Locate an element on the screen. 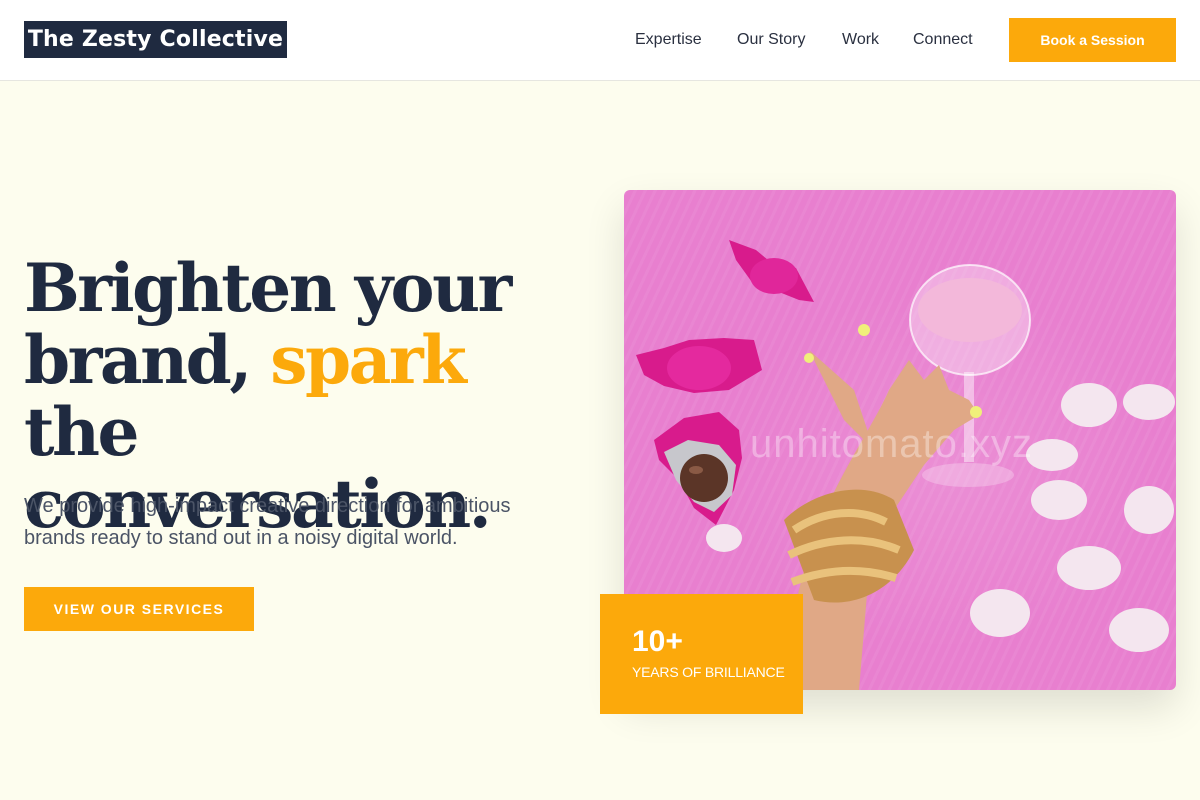  nav-link-our-story: Our Story is located at coordinates (771, 40).